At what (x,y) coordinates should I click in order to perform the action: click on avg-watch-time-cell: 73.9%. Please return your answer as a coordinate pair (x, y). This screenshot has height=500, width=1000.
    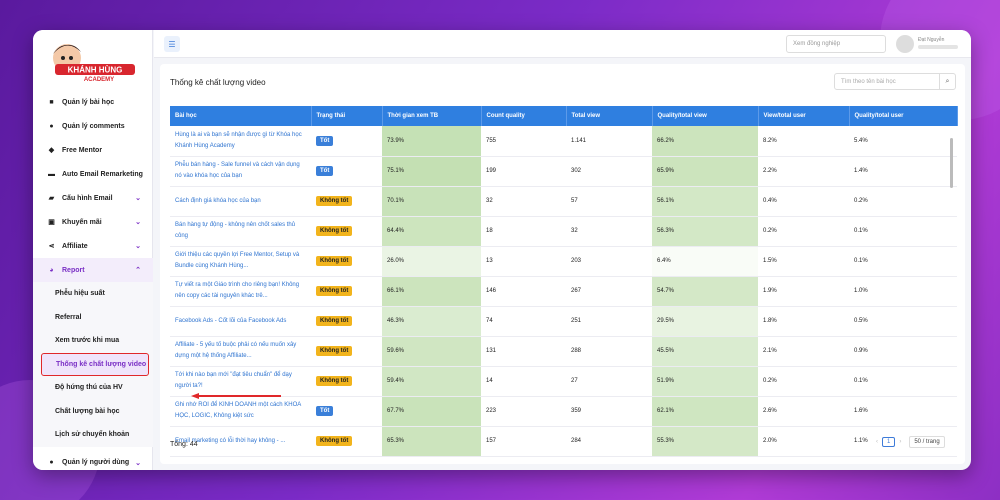
    Looking at the image, I should click on (431, 141).